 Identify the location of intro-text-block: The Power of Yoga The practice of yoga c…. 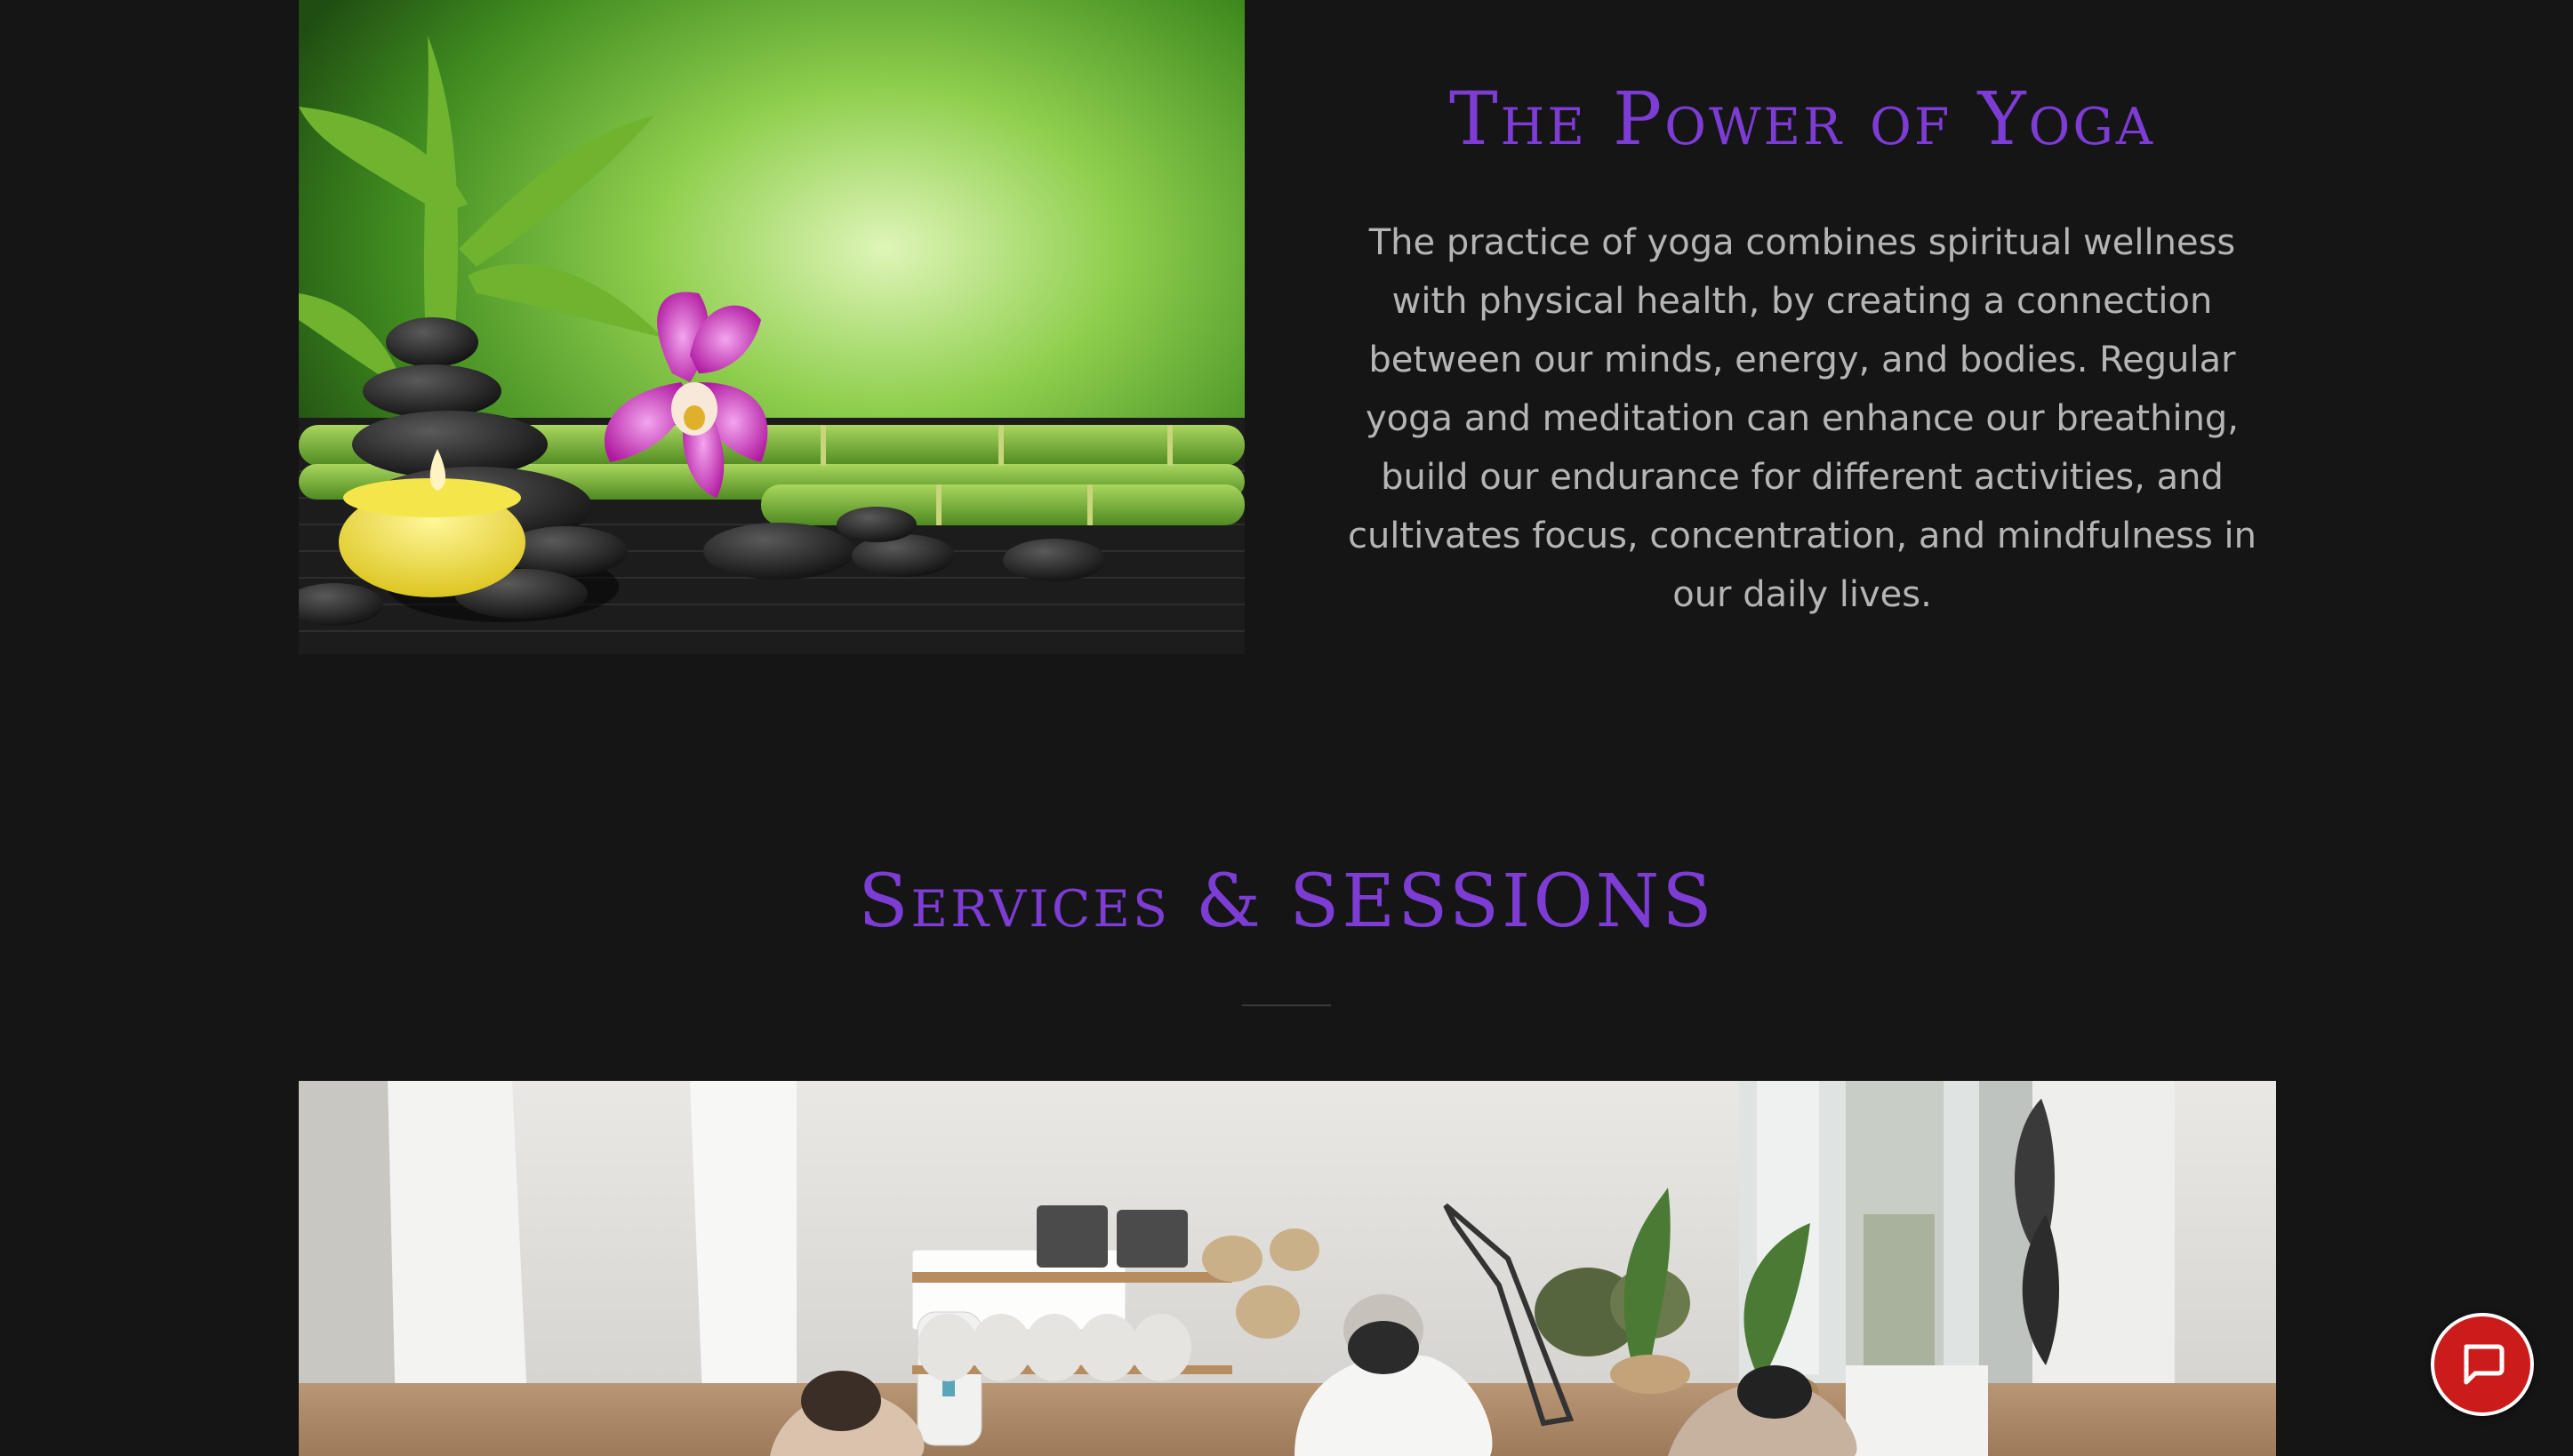
(1802, 343).